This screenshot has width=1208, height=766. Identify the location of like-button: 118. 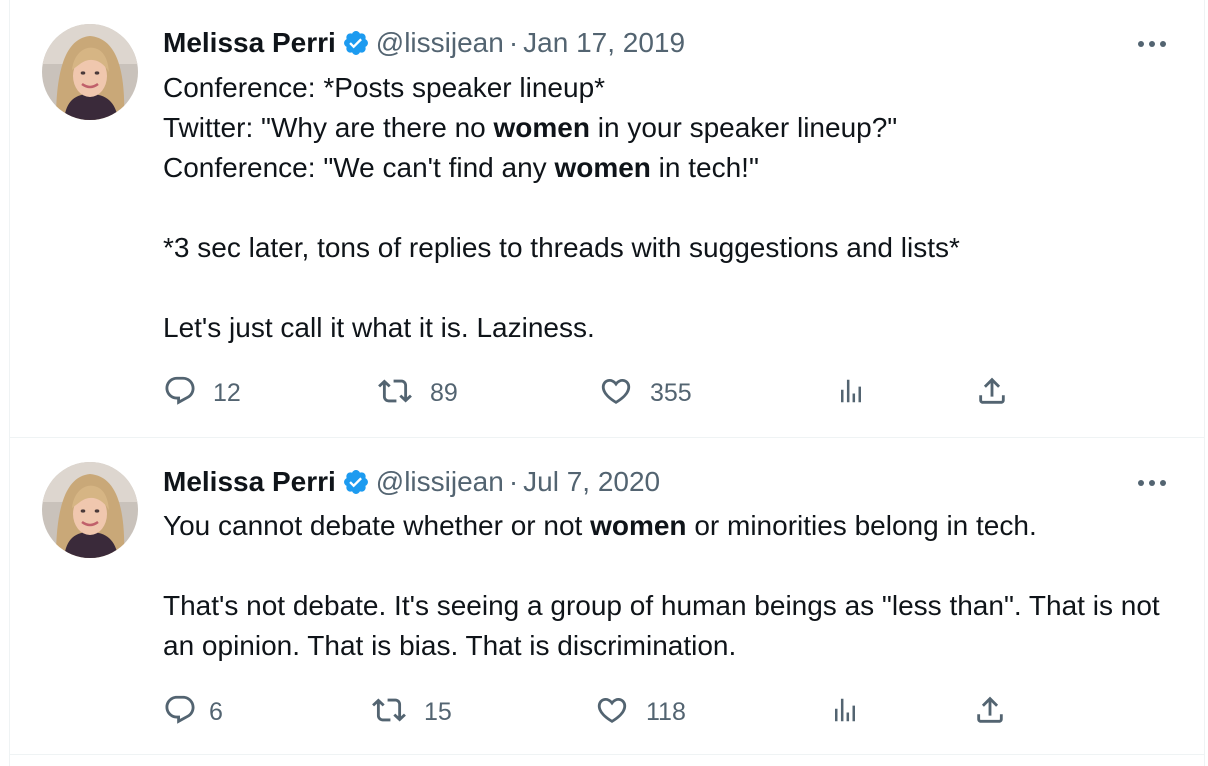
(640, 712).